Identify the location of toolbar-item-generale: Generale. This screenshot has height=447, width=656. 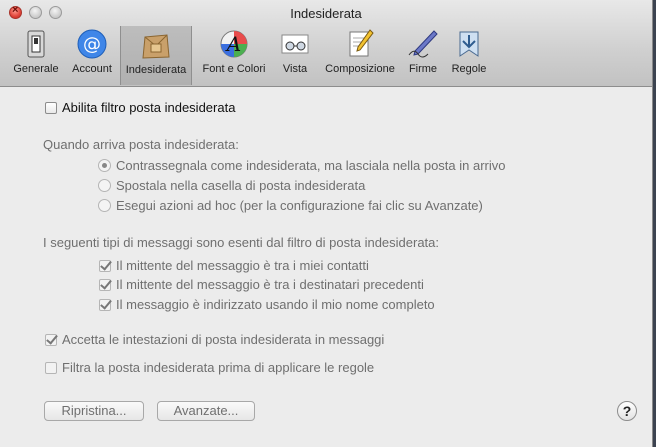
(36, 54).